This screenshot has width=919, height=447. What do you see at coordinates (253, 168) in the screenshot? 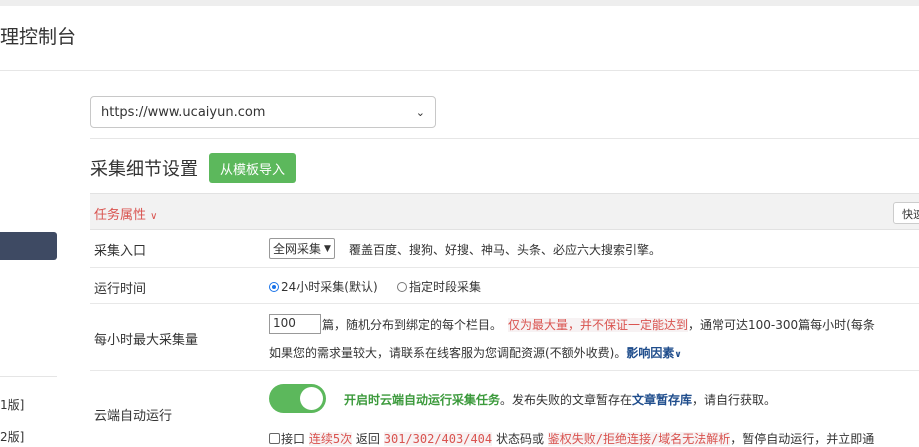
I see `import-from-template-button: 从模板导入` at bounding box center [253, 168].